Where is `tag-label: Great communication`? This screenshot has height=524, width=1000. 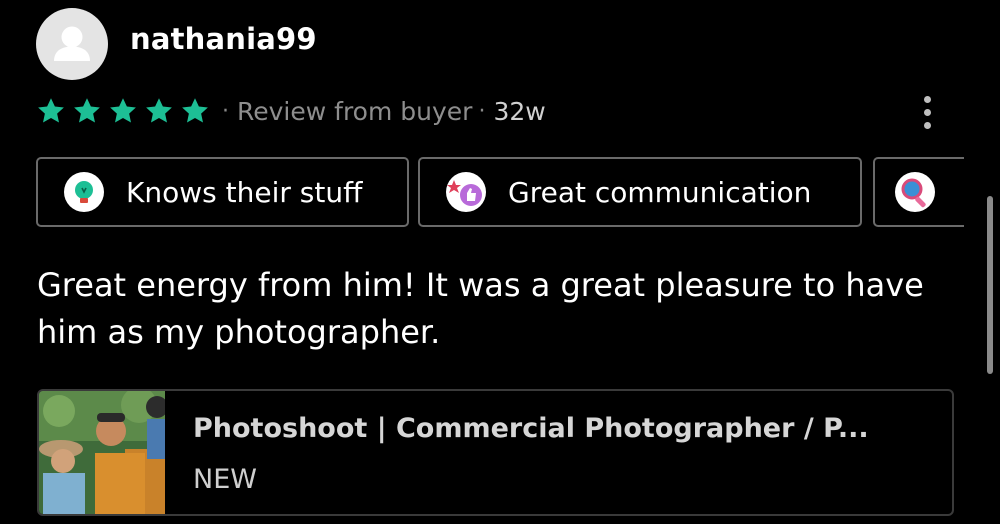
tag-label: Great communication is located at coordinates (660, 192).